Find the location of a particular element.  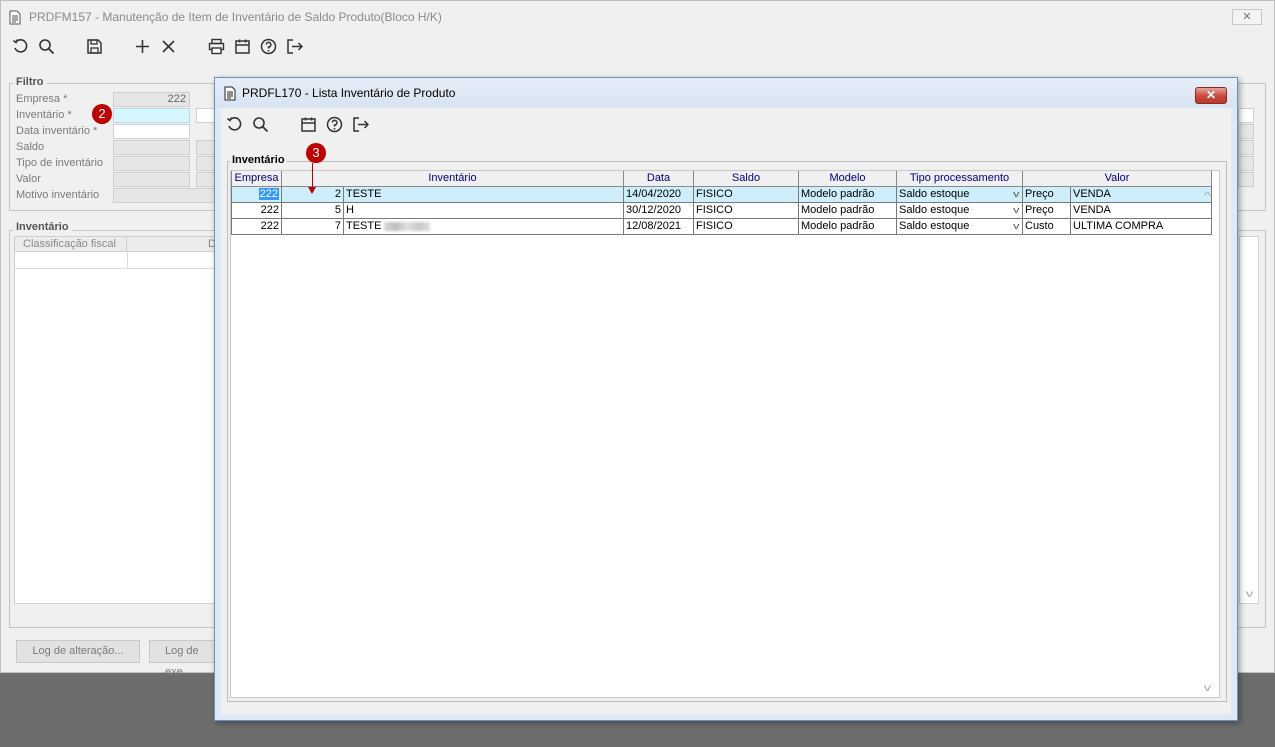

redacted-text is located at coordinates (407, 226).